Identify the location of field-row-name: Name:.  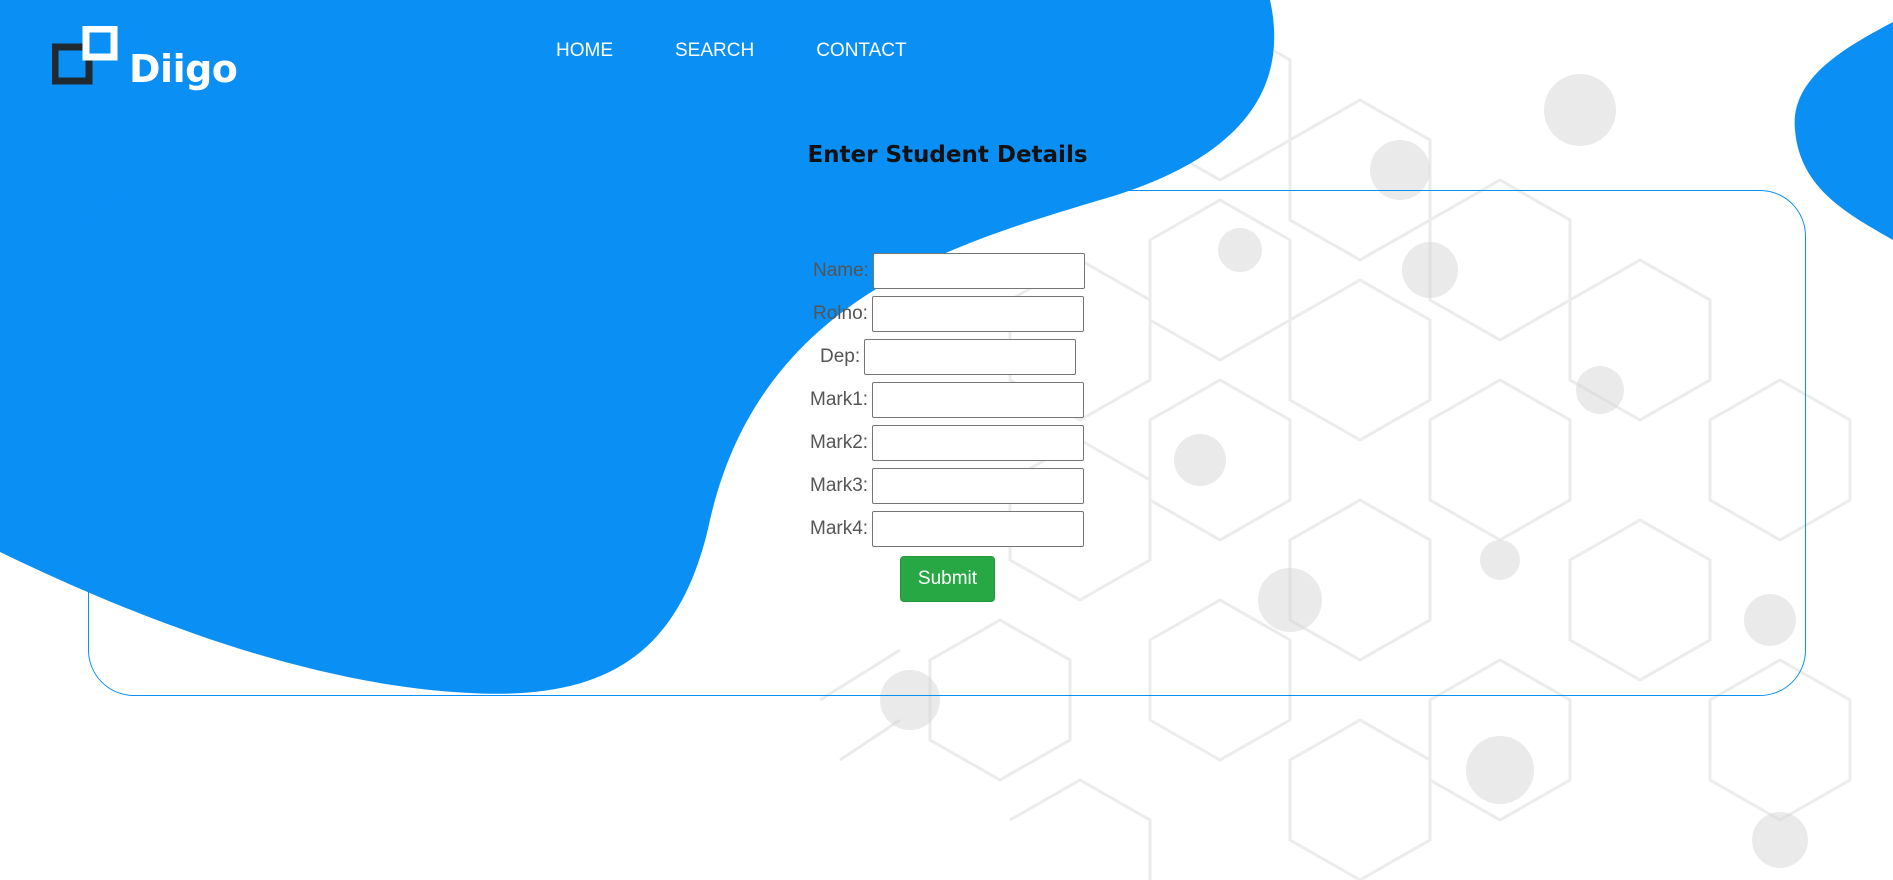
(949, 271).